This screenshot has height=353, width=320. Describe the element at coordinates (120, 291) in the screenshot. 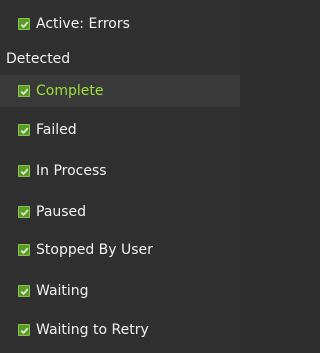

I see `filter-item-waiting: Waiting` at that location.